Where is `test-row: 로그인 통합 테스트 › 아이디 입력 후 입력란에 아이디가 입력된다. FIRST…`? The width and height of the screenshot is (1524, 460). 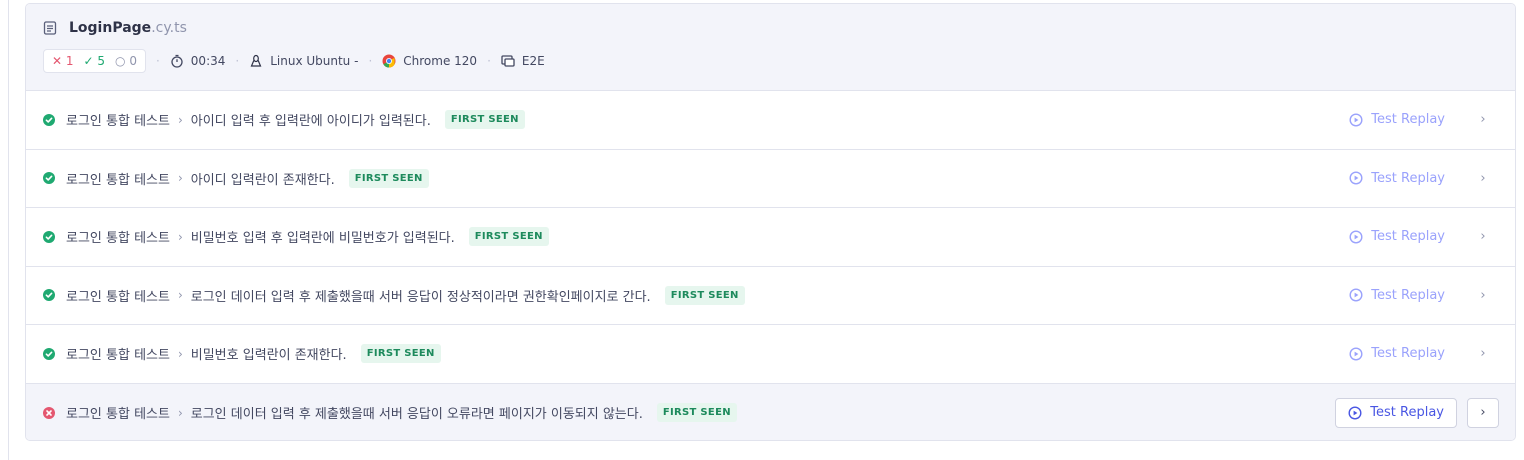
test-row: 로그인 통합 테스트 › 아이디 입력 후 입력란에 아이디가 입력된다. FIRST… is located at coordinates (770, 120).